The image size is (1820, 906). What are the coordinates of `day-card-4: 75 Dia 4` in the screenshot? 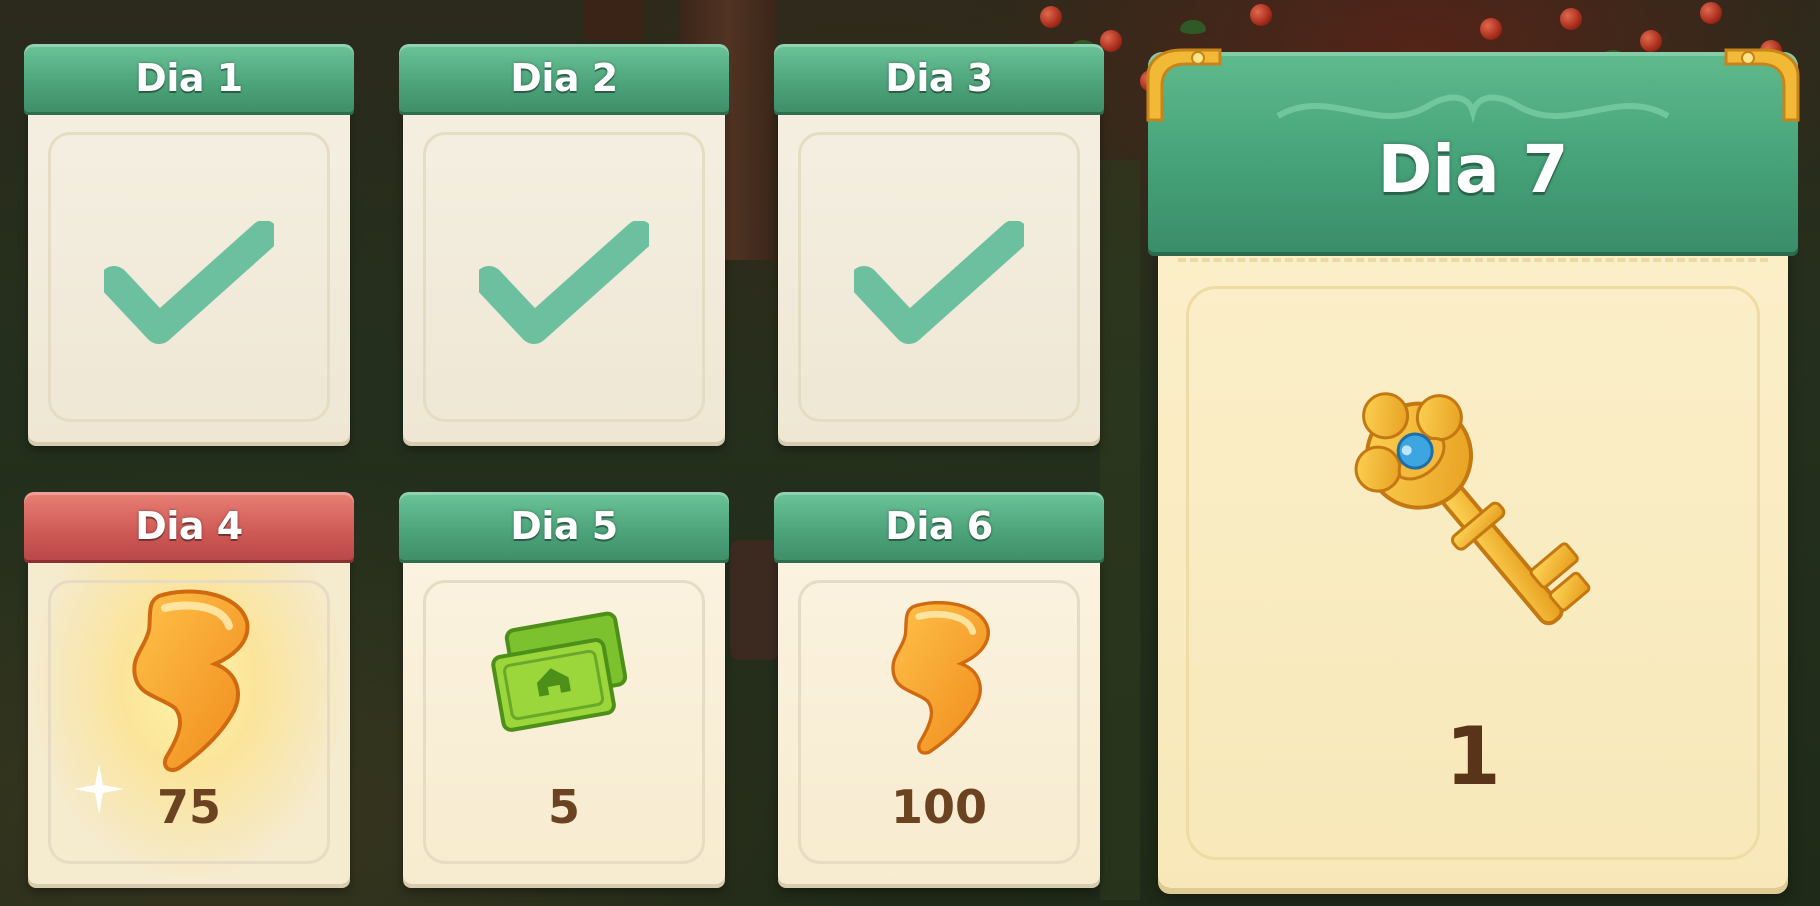 It's located at (189, 688).